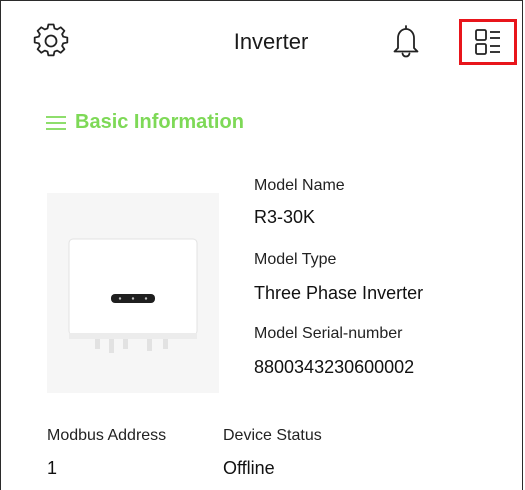 Image resolution: width=525 pixels, height=490 pixels. I want to click on device-status-value: Offline, so click(249, 468).